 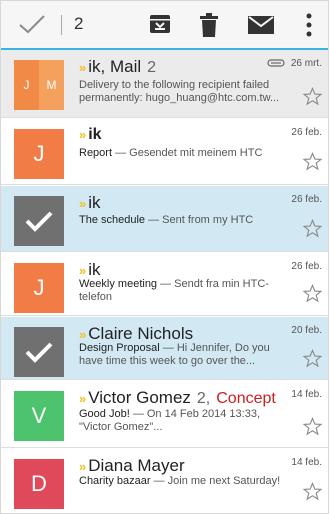 What do you see at coordinates (215, 481) in the screenshot?
I see `email-preview: — Join me next Saturday!` at bounding box center [215, 481].